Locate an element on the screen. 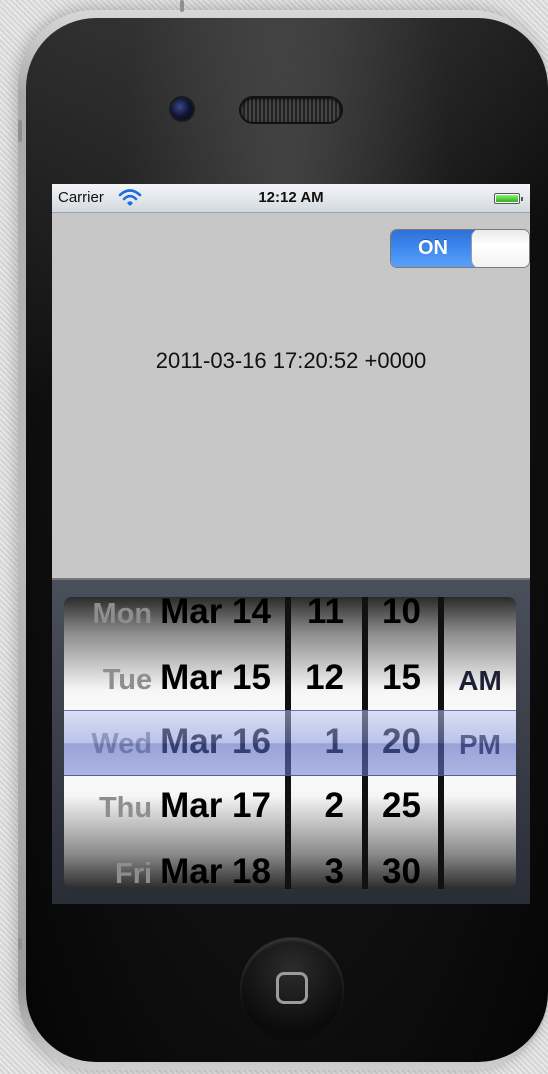 The height and width of the screenshot is (1074, 548). side-button-lower is located at coordinates (20, 944).